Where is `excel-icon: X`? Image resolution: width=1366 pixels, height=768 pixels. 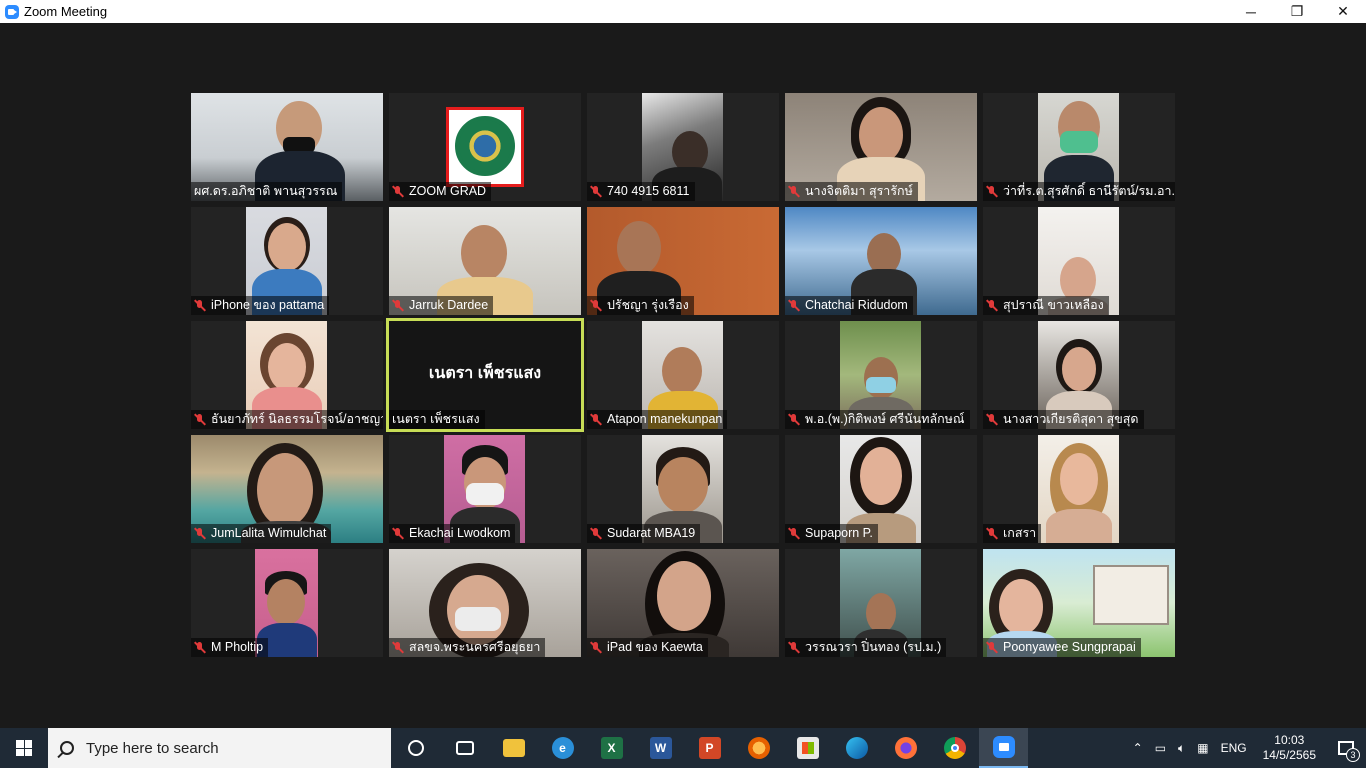 excel-icon: X is located at coordinates (611, 748).